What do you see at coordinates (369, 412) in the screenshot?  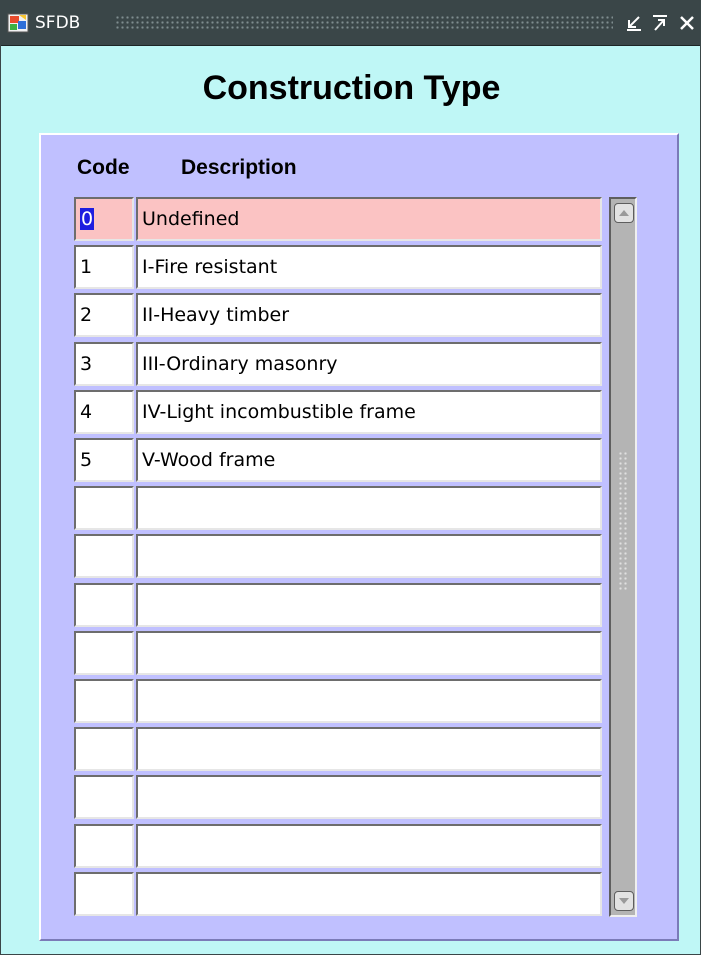 I see `description-field: IV-Light incombustible frame` at bounding box center [369, 412].